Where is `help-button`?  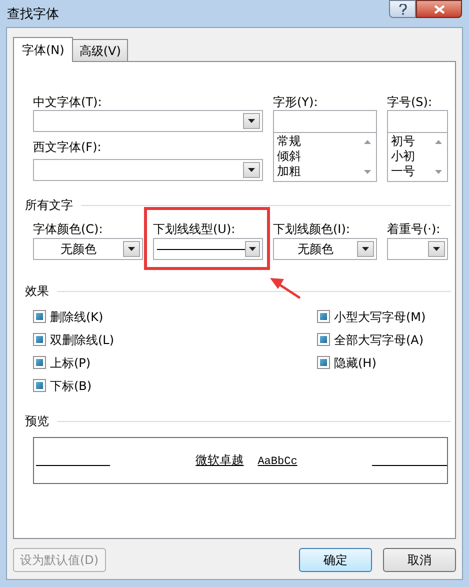
help-button is located at coordinates (402, 9).